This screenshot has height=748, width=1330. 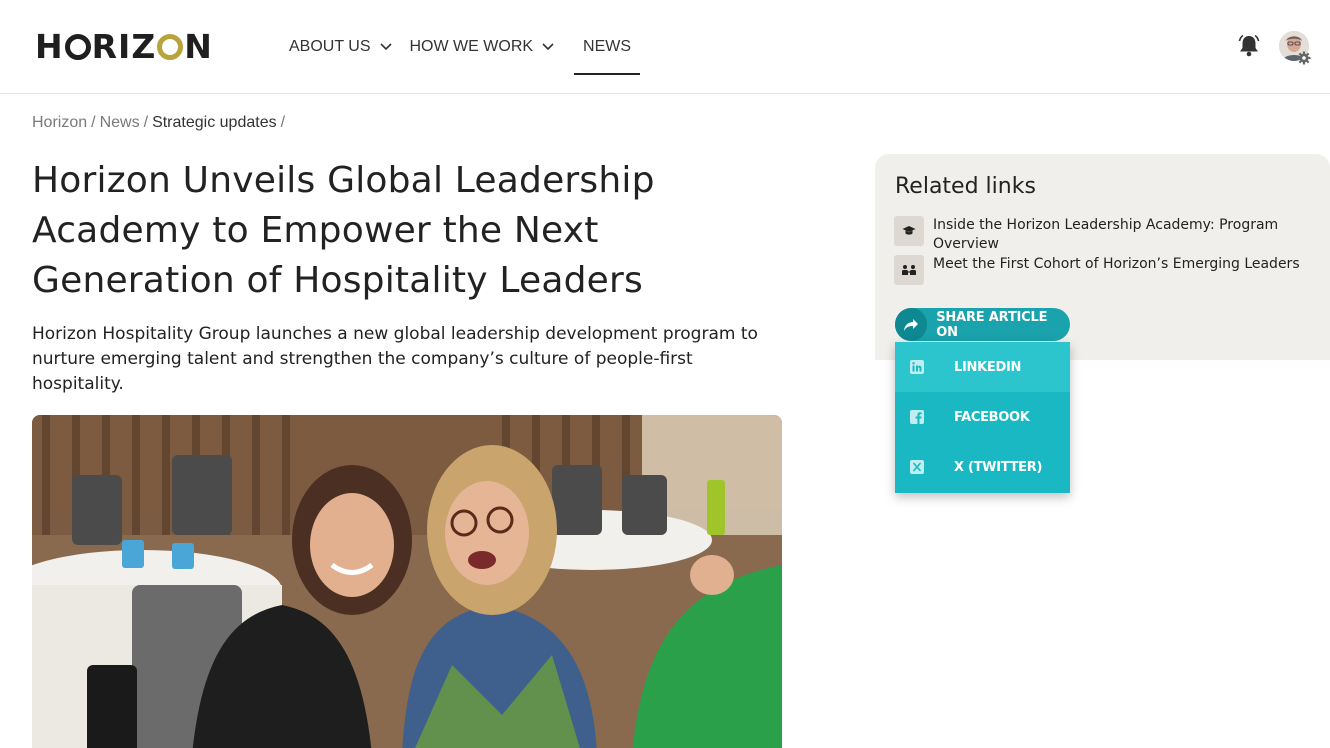 I want to click on breadcrumb-news: News, so click(x=120, y=123).